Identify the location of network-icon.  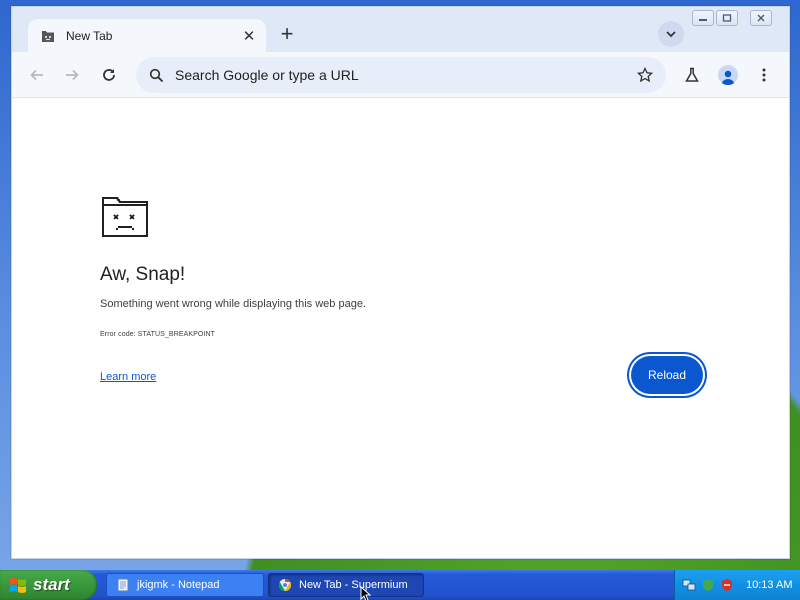
(689, 585).